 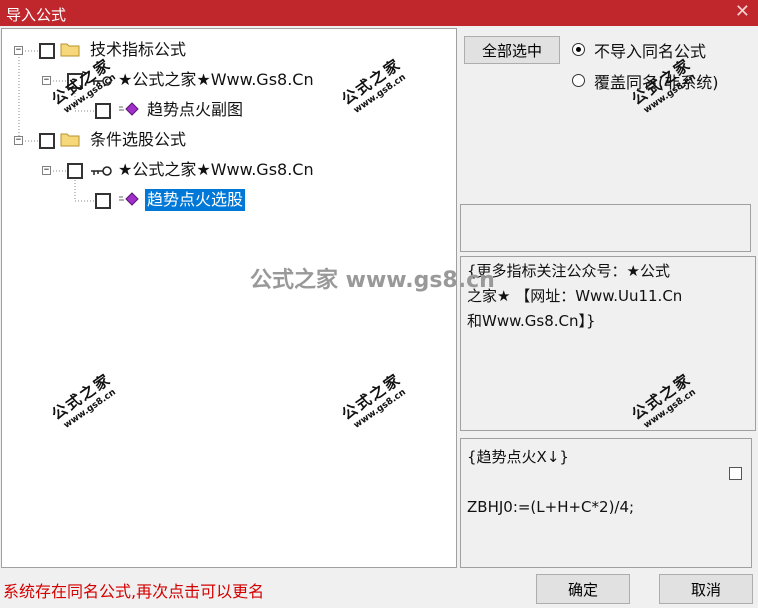 I want to click on close-icon: ✕, so click(x=742, y=11).